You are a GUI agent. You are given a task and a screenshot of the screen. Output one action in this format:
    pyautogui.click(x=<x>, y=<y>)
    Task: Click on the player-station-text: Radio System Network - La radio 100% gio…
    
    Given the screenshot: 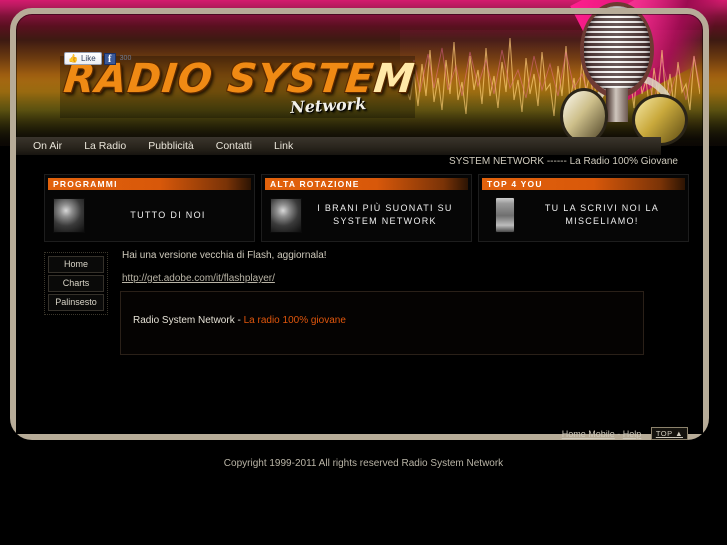 What is the action you would take?
    pyautogui.click(x=239, y=320)
    